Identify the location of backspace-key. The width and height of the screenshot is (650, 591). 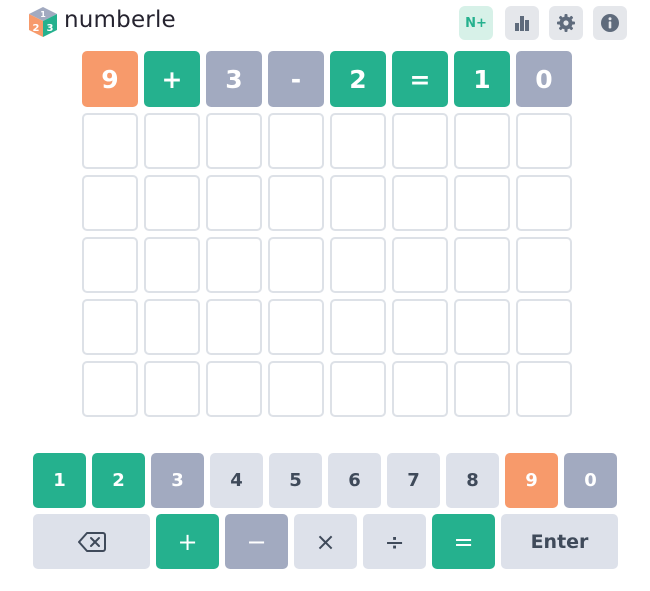
(91, 541).